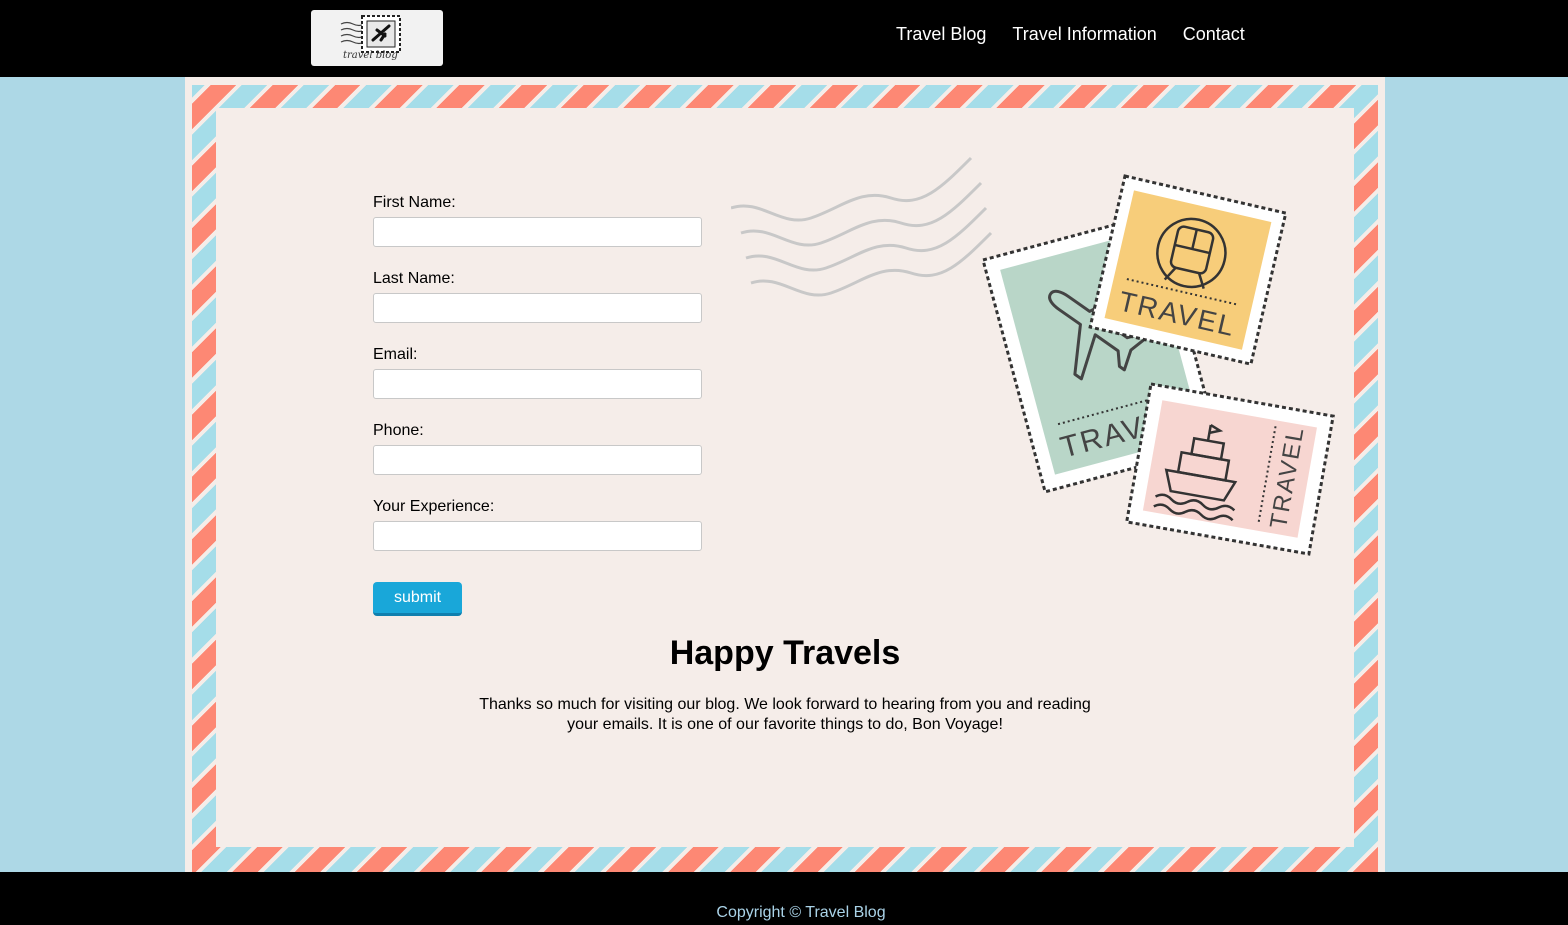 This screenshot has width=1568, height=925. What do you see at coordinates (537, 536) in the screenshot?
I see `experience-input` at bounding box center [537, 536].